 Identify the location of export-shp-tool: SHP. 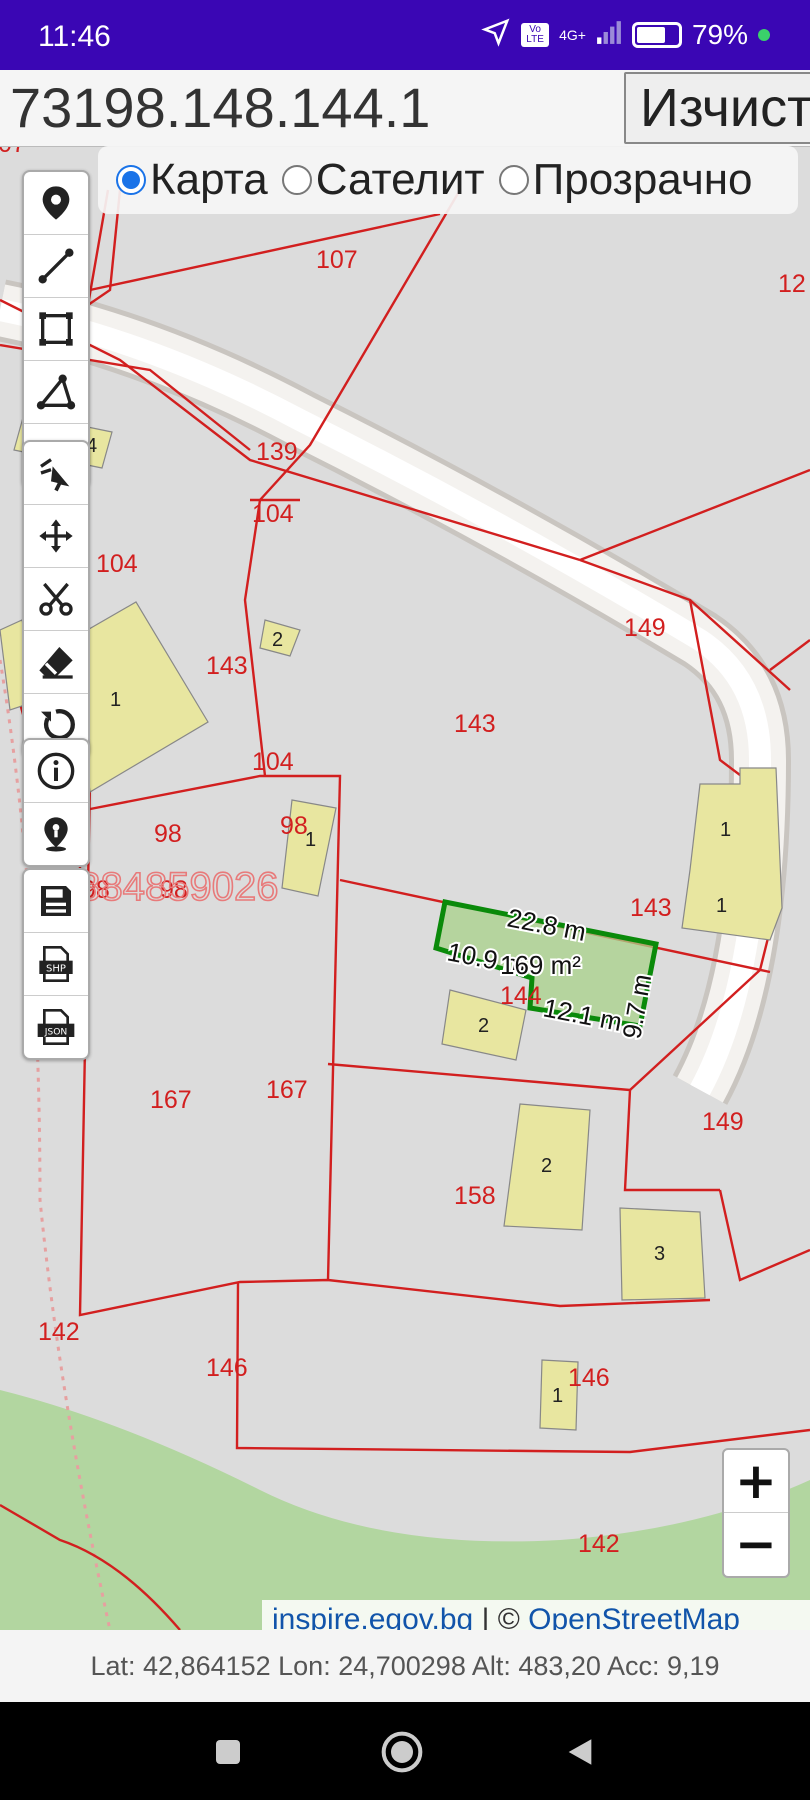
(56, 964).